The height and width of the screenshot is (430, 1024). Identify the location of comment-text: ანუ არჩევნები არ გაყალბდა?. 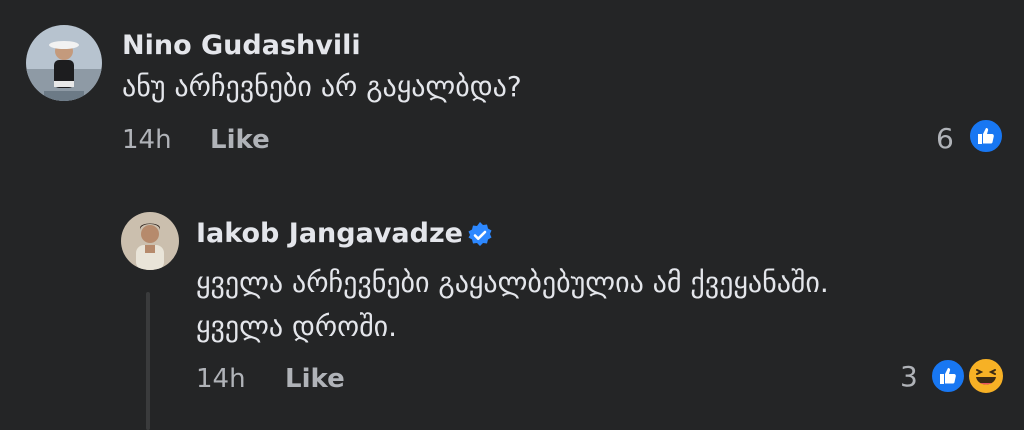
(322, 86).